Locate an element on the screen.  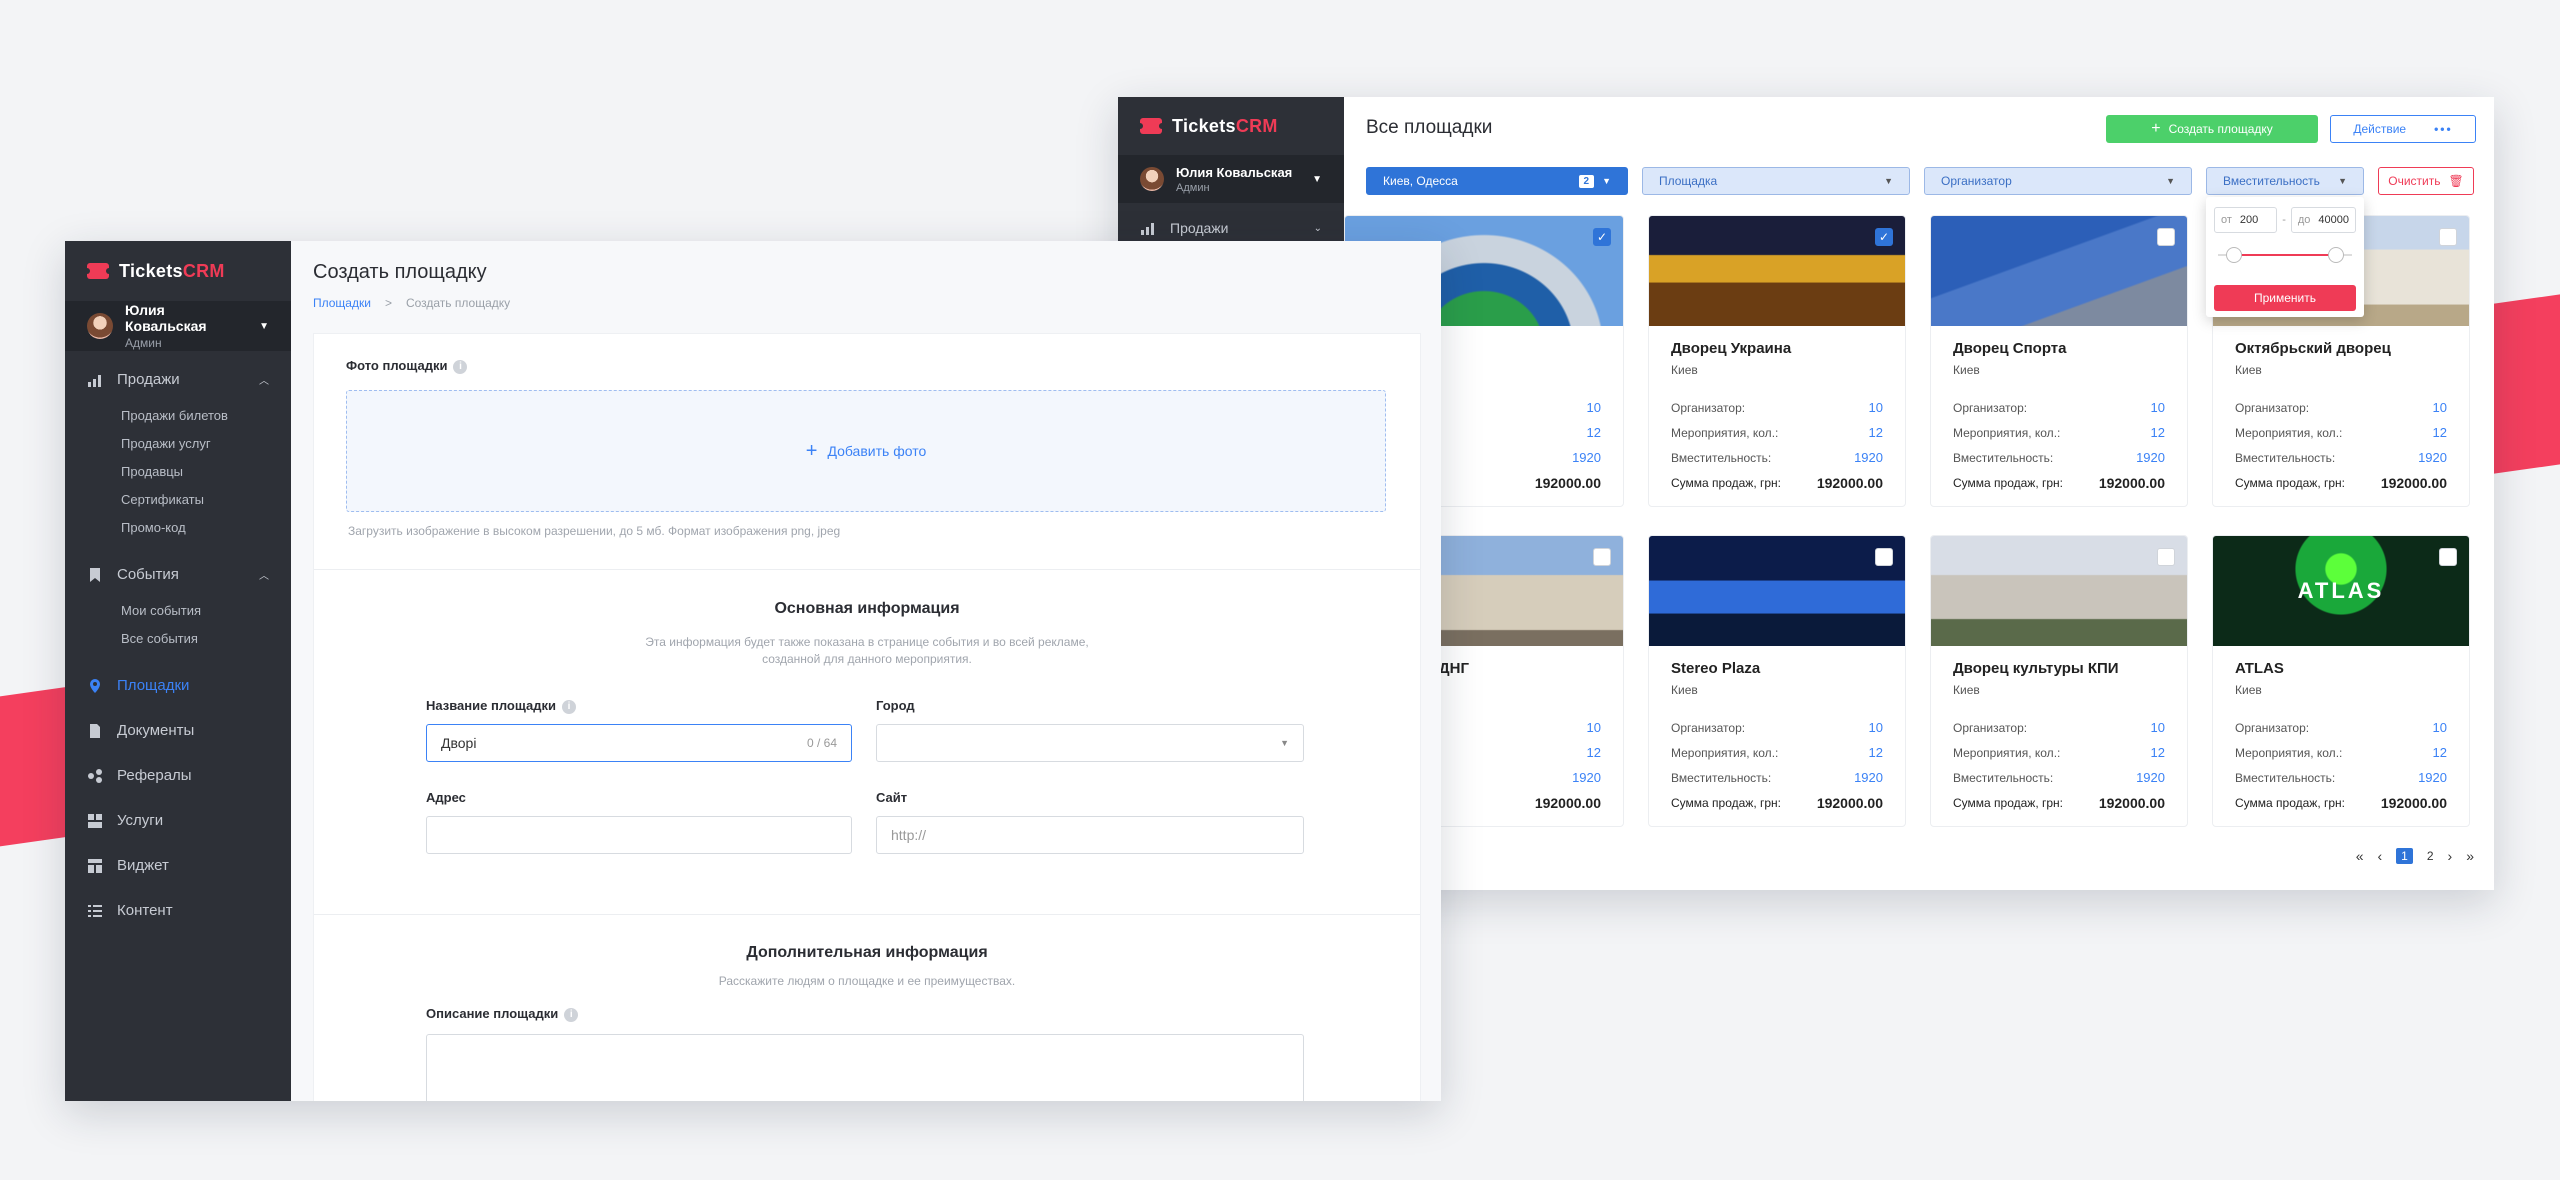
apply-button: Применить is located at coordinates (2285, 298).